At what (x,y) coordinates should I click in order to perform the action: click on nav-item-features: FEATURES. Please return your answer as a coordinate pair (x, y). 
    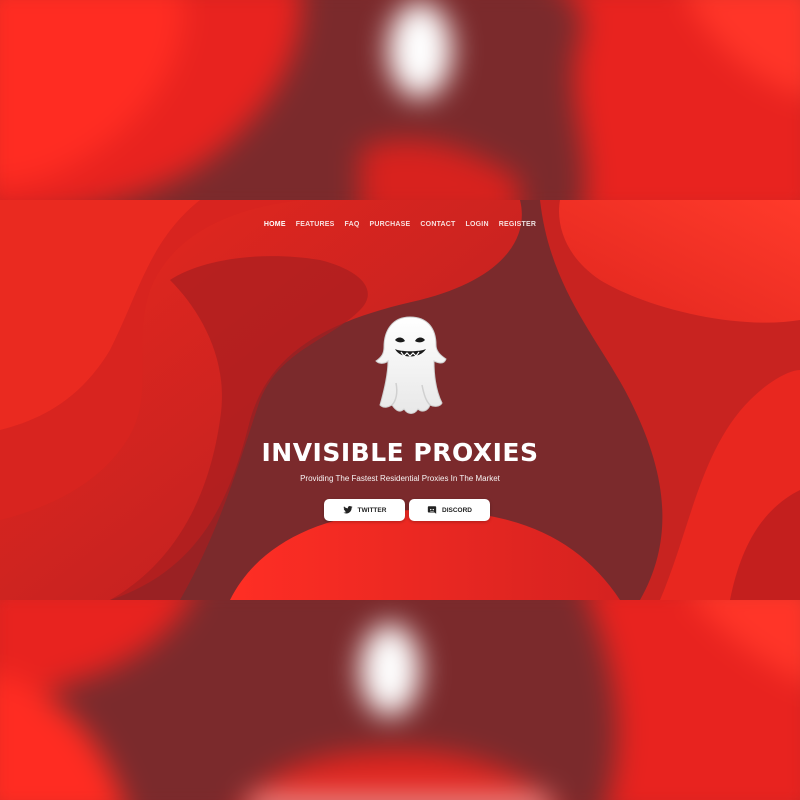
    Looking at the image, I should click on (315, 224).